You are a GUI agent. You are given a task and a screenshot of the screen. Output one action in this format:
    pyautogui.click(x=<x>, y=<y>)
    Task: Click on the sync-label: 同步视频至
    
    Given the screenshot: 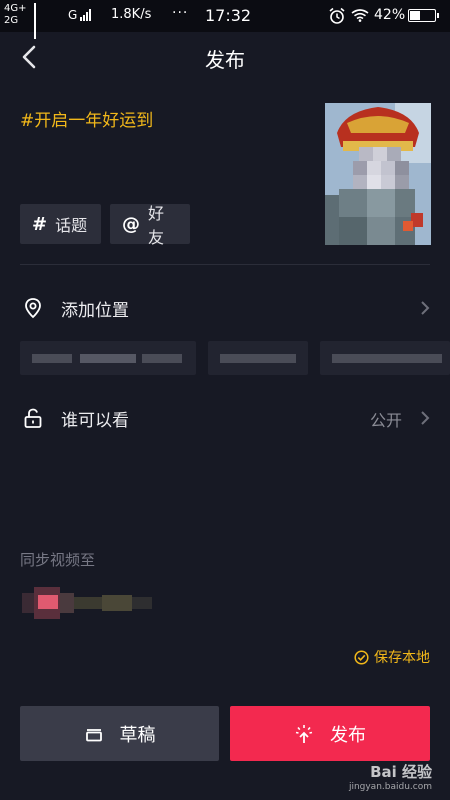 What is the action you would take?
    pyautogui.click(x=58, y=560)
    